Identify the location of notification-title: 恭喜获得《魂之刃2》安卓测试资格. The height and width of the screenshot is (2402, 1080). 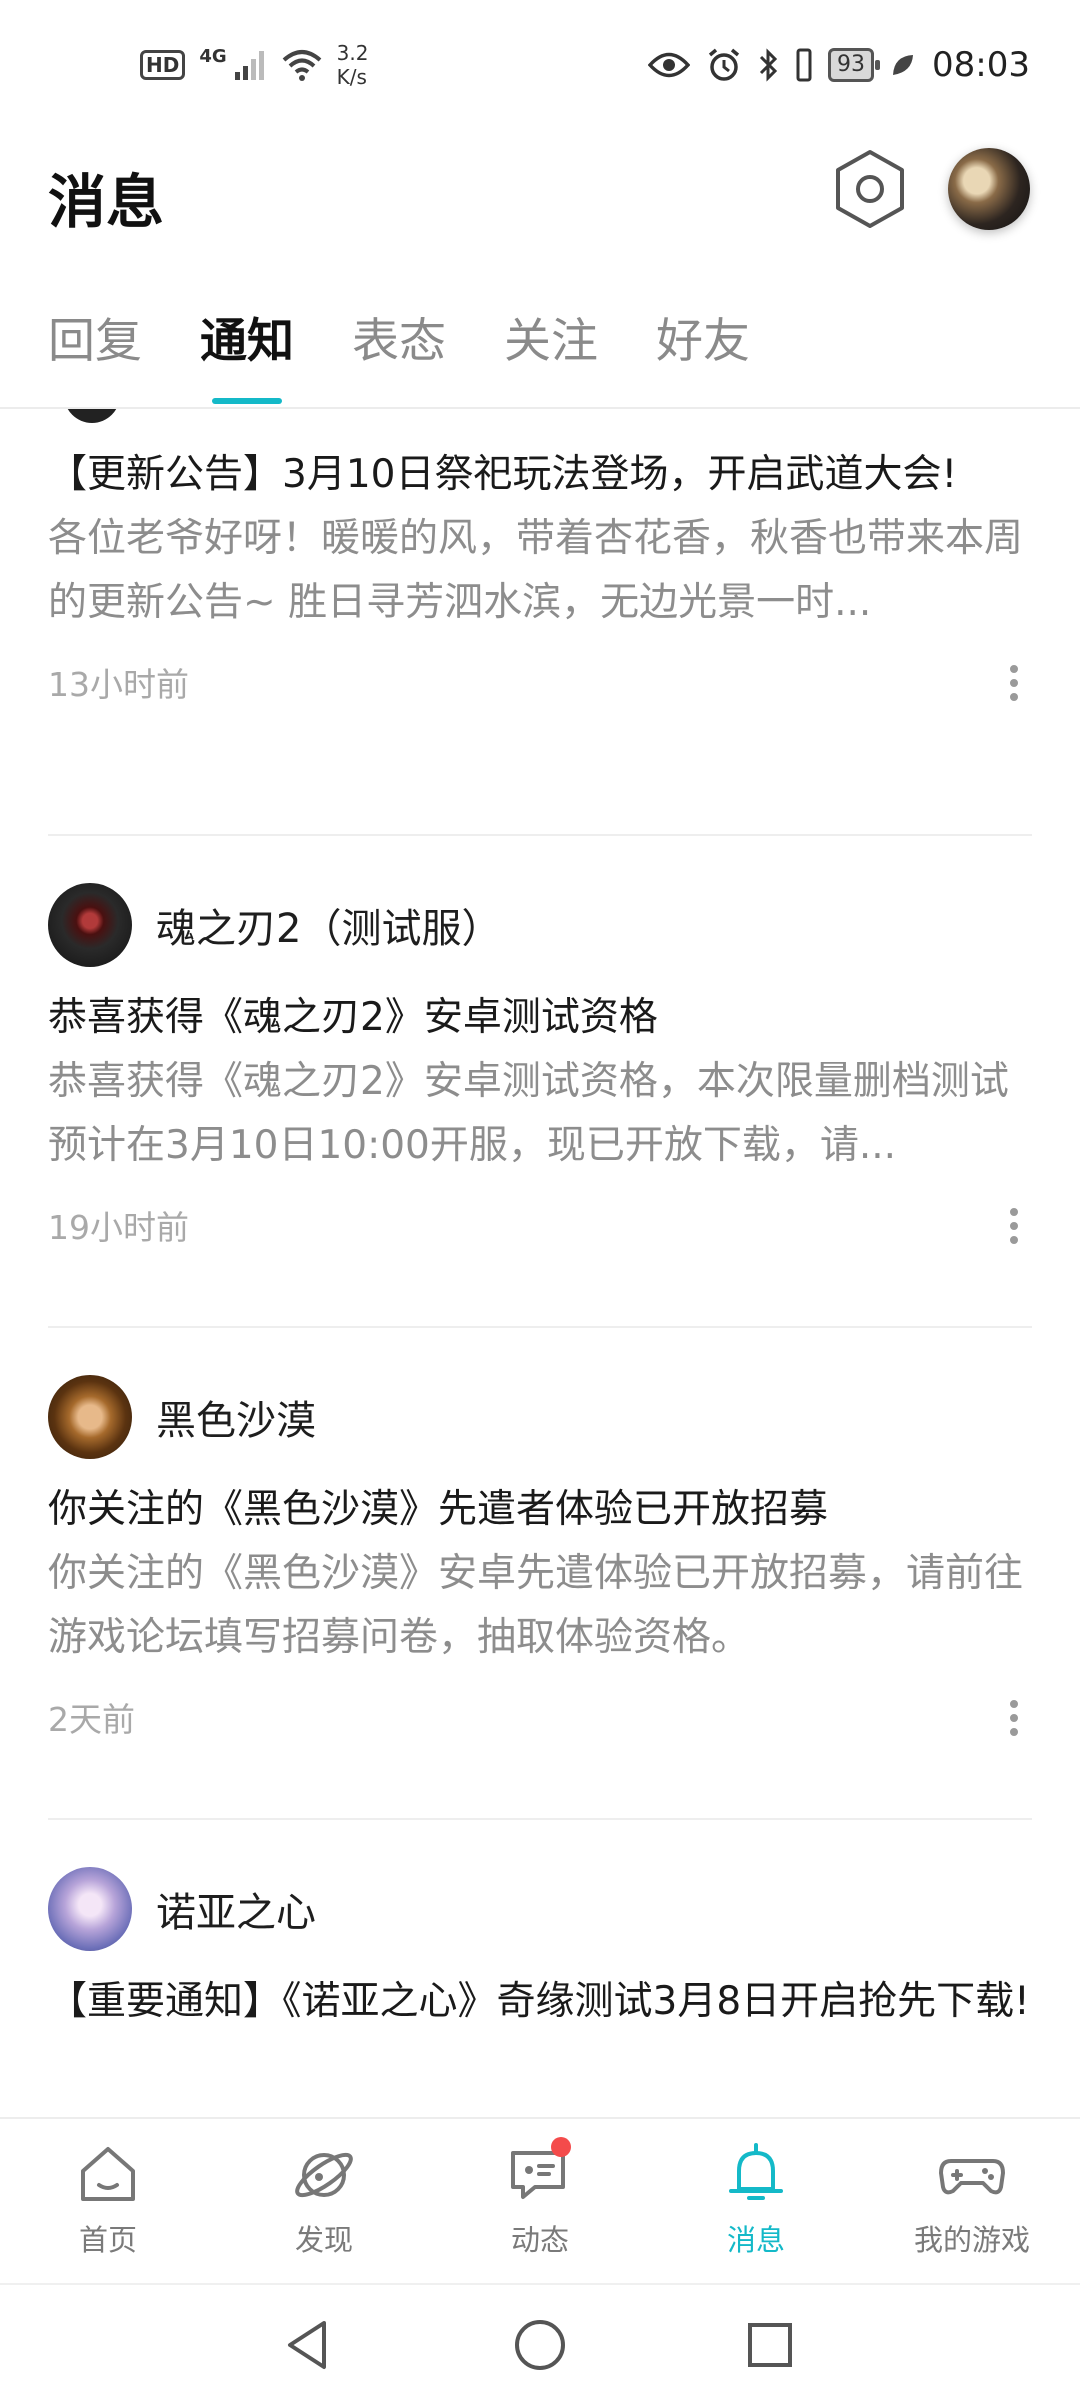
(353, 1017).